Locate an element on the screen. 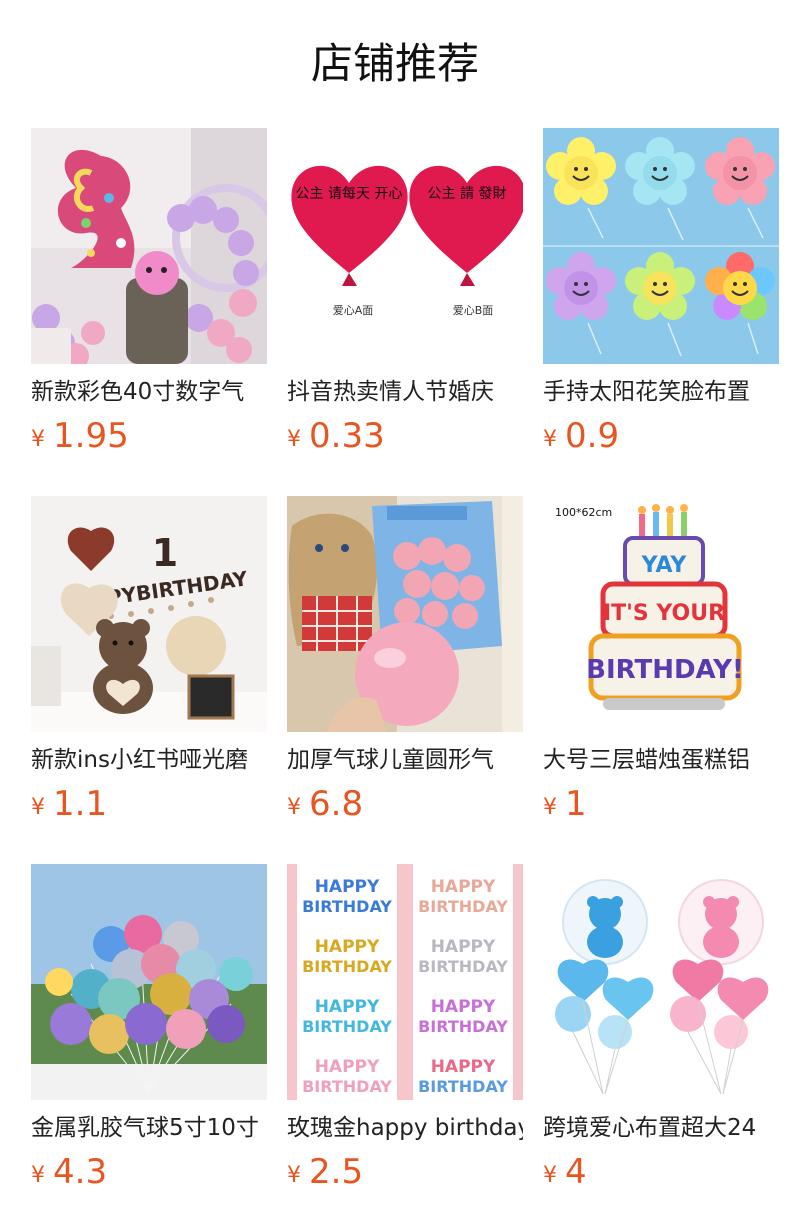 The image size is (790, 1232). product-name: 跨境爱心布置超大24 is located at coordinates (661, 1128).